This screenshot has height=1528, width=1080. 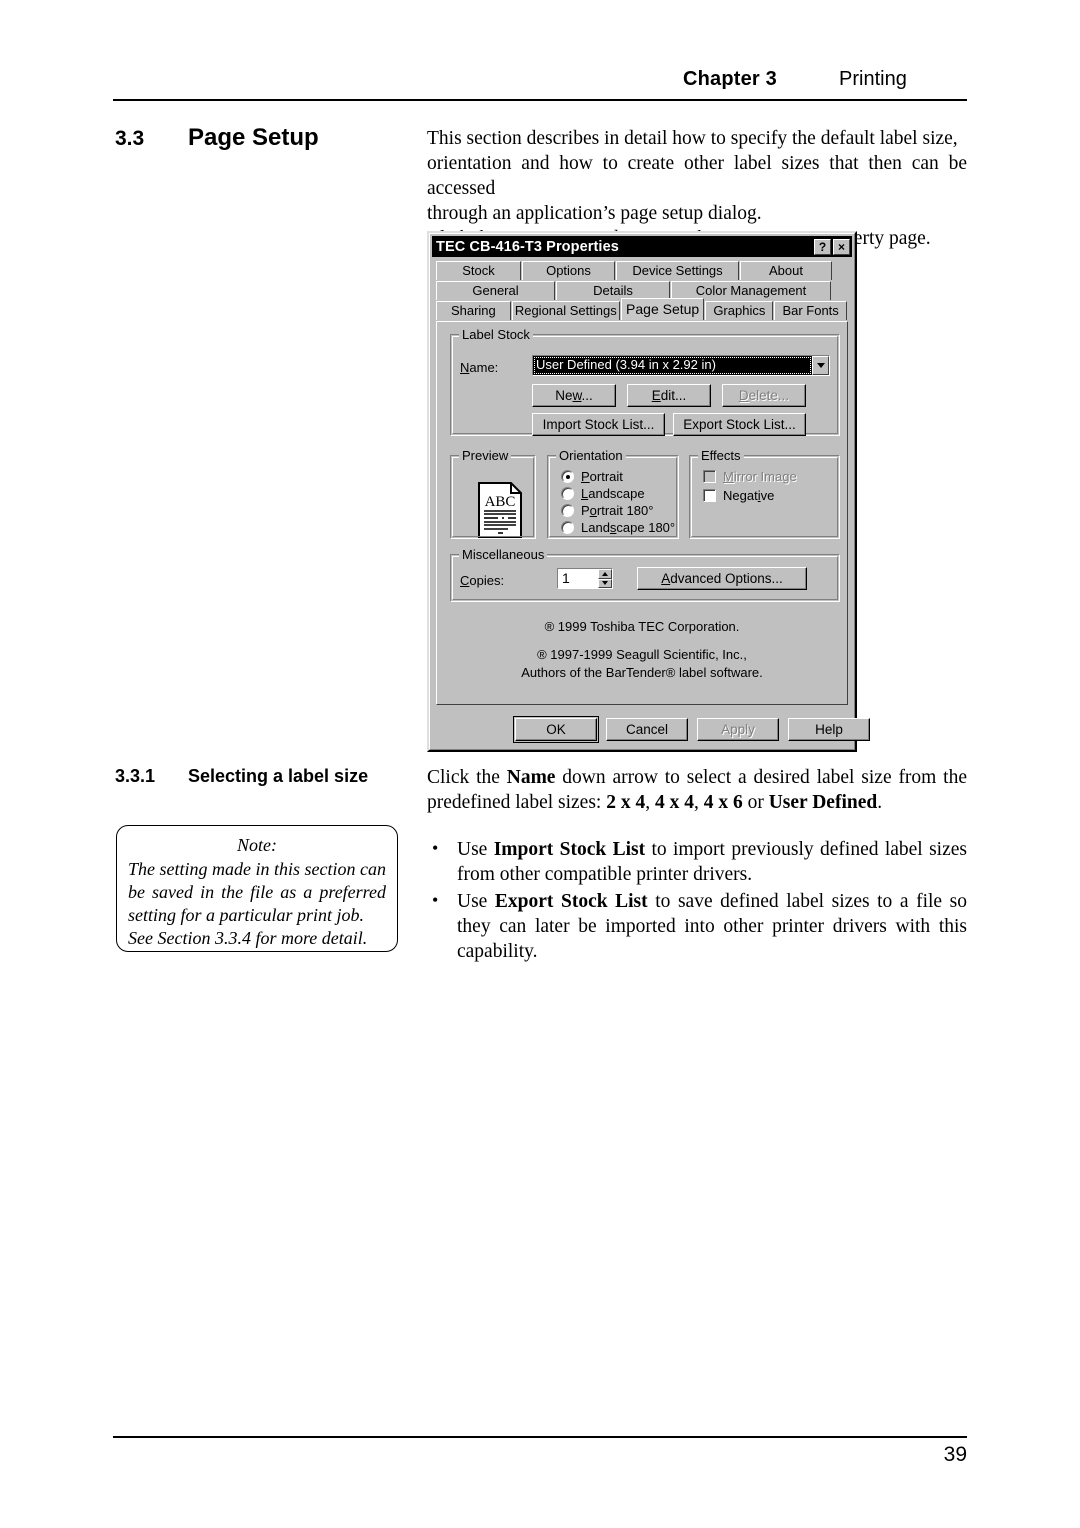 I want to click on svg-text: ABC, so click(x=500, y=502).